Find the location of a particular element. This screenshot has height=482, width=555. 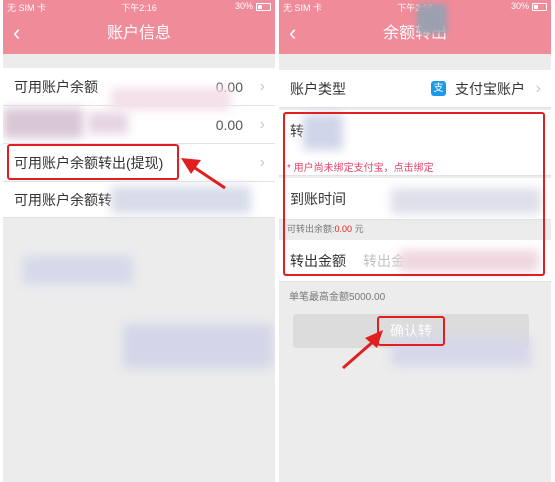

highlight-box-confirm is located at coordinates (411, 331).